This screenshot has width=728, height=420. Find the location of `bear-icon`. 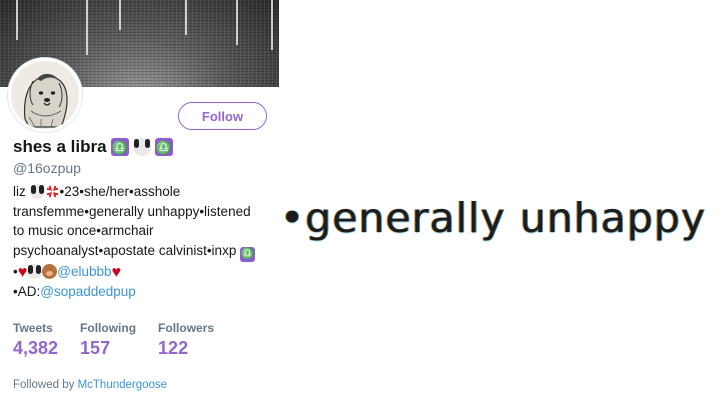

bear-icon is located at coordinates (50, 271).